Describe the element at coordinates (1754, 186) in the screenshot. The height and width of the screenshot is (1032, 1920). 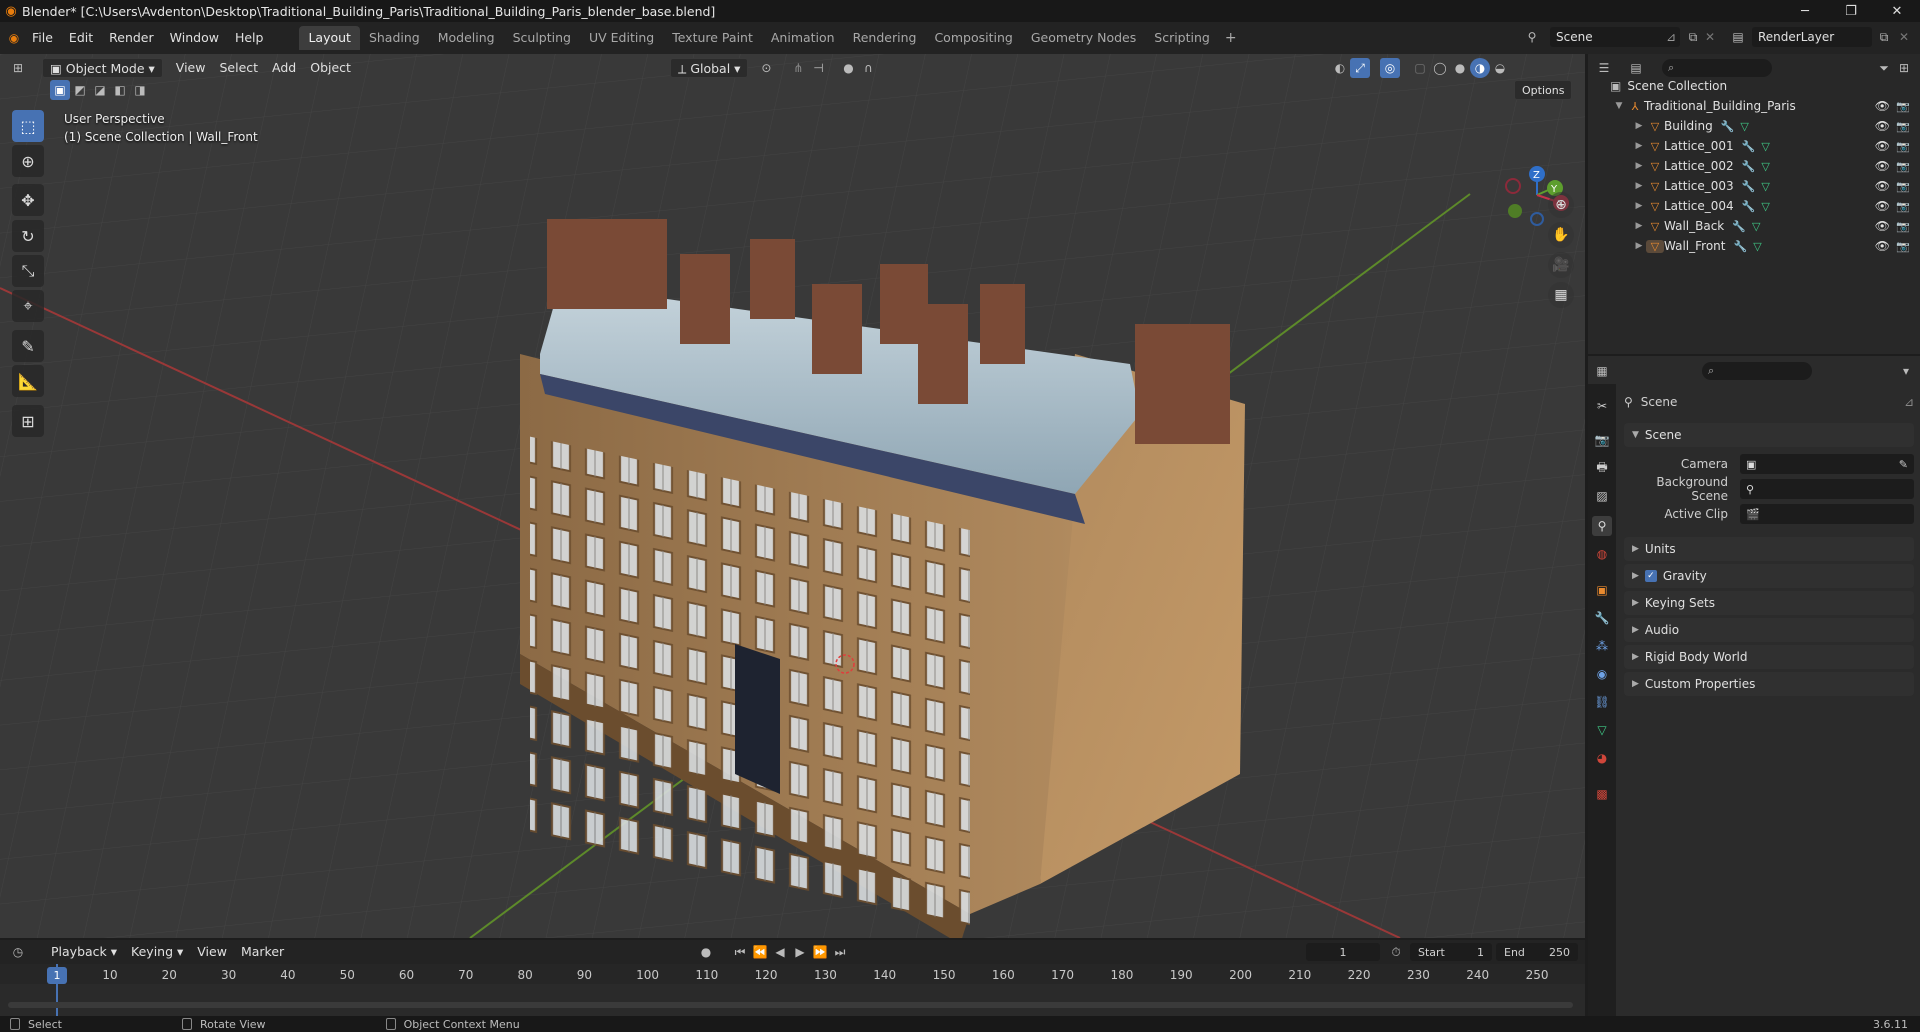
I see `outliner-row-lattice-003: ▶ ▽ Lattice_003 🔧 ▽ 👁 📷` at that location.